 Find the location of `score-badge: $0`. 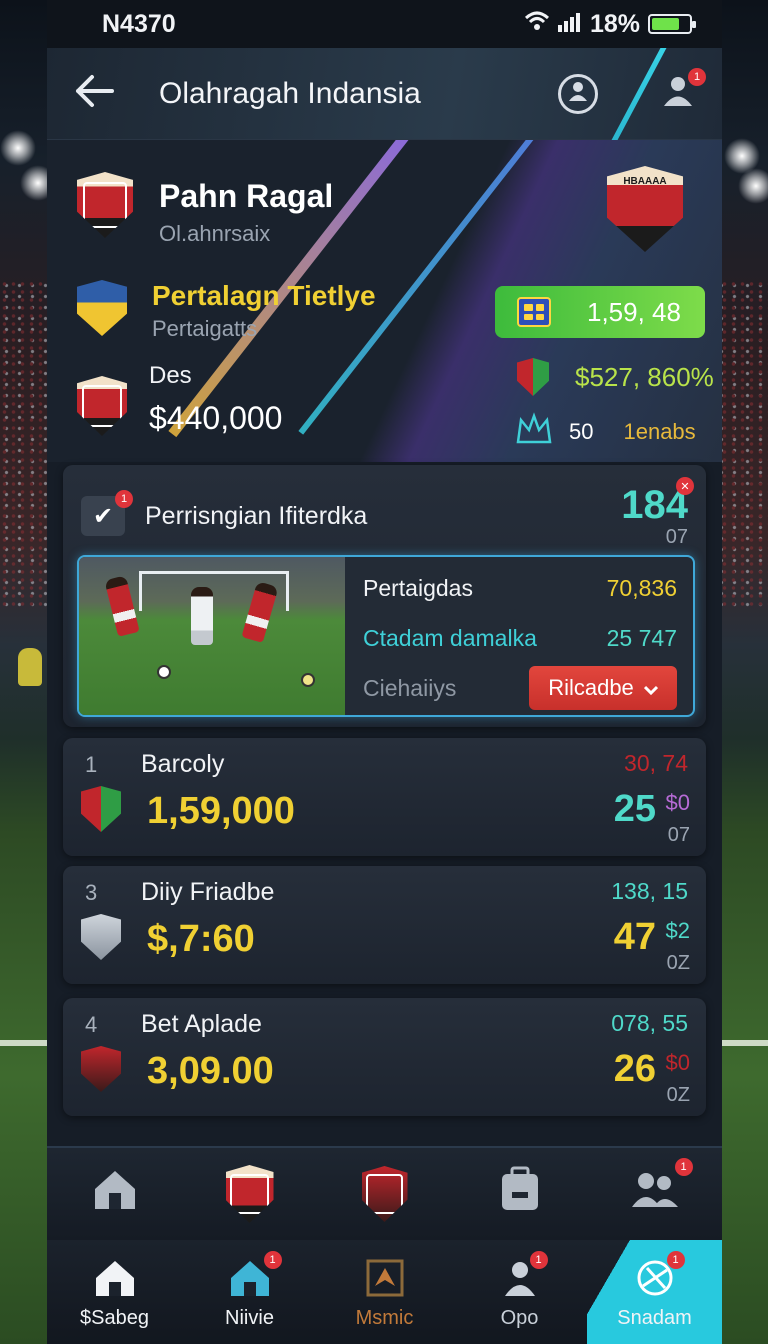

score-badge: $0 is located at coordinates (677, 802).